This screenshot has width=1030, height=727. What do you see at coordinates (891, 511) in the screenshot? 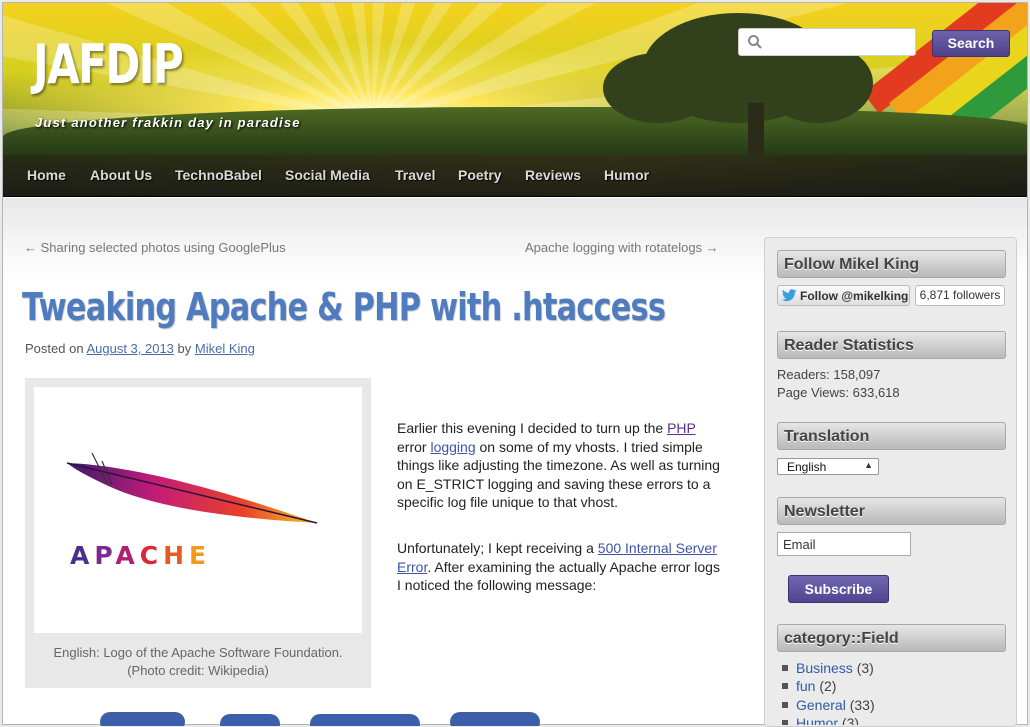
I see `newsletter-title: Newsletter` at bounding box center [891, 511].